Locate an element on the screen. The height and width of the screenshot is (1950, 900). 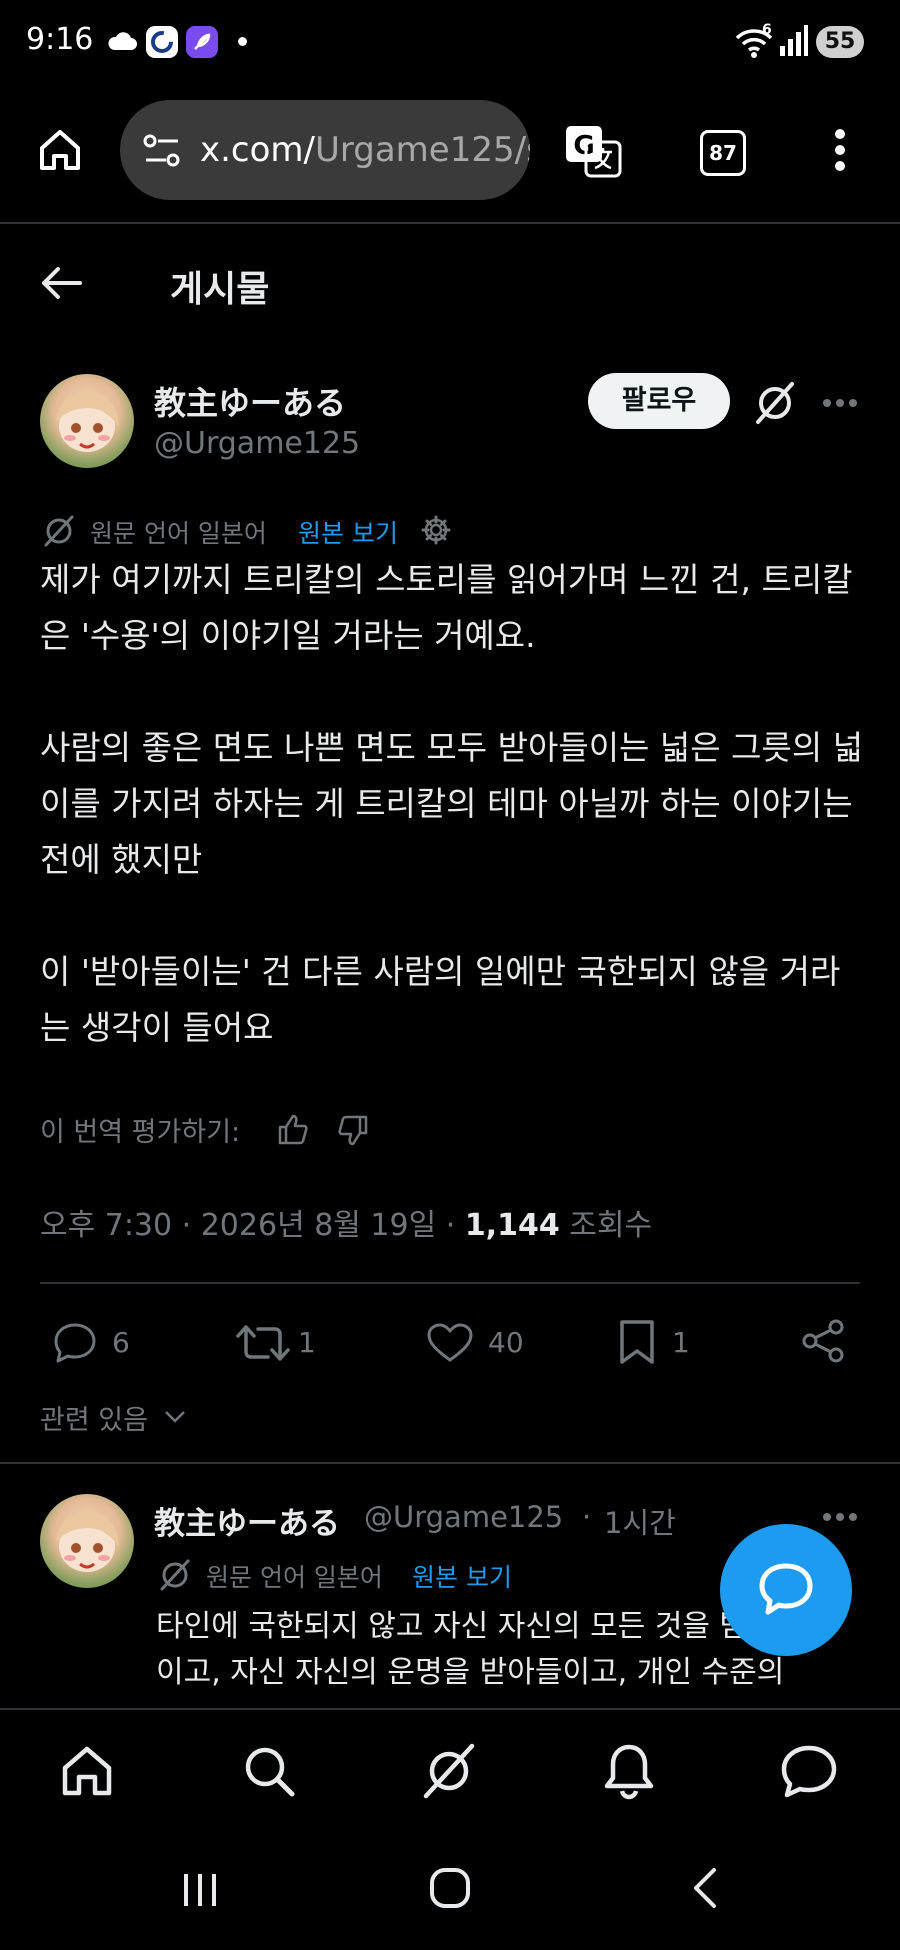
rate-translation-label: 이 번역 평가하기: is located at coordinates (140, 1132).